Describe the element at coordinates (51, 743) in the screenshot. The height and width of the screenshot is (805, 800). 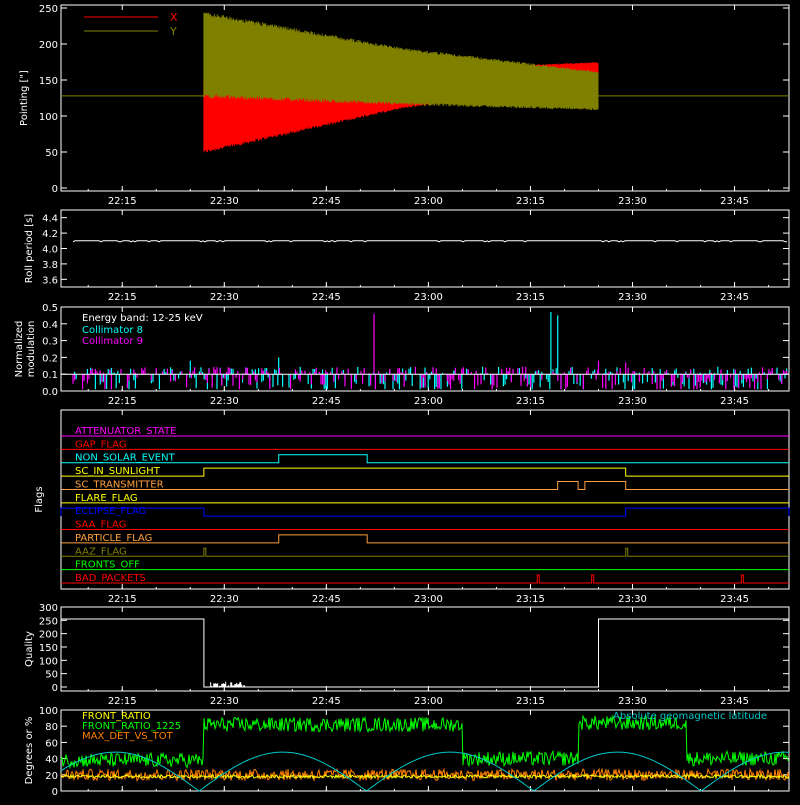
I see `y-tick-label: 60` at that location.